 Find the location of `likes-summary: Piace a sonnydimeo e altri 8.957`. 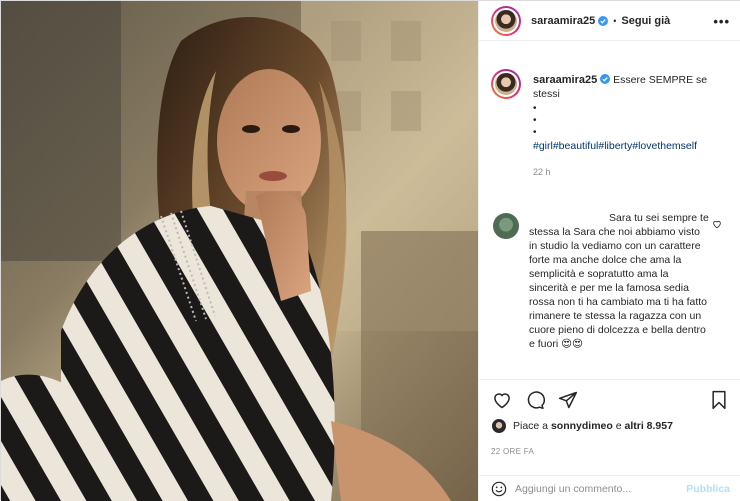

likes-summary: Piace a sonnydimeo e altri 8.957 is located at coordinates (582, 426).